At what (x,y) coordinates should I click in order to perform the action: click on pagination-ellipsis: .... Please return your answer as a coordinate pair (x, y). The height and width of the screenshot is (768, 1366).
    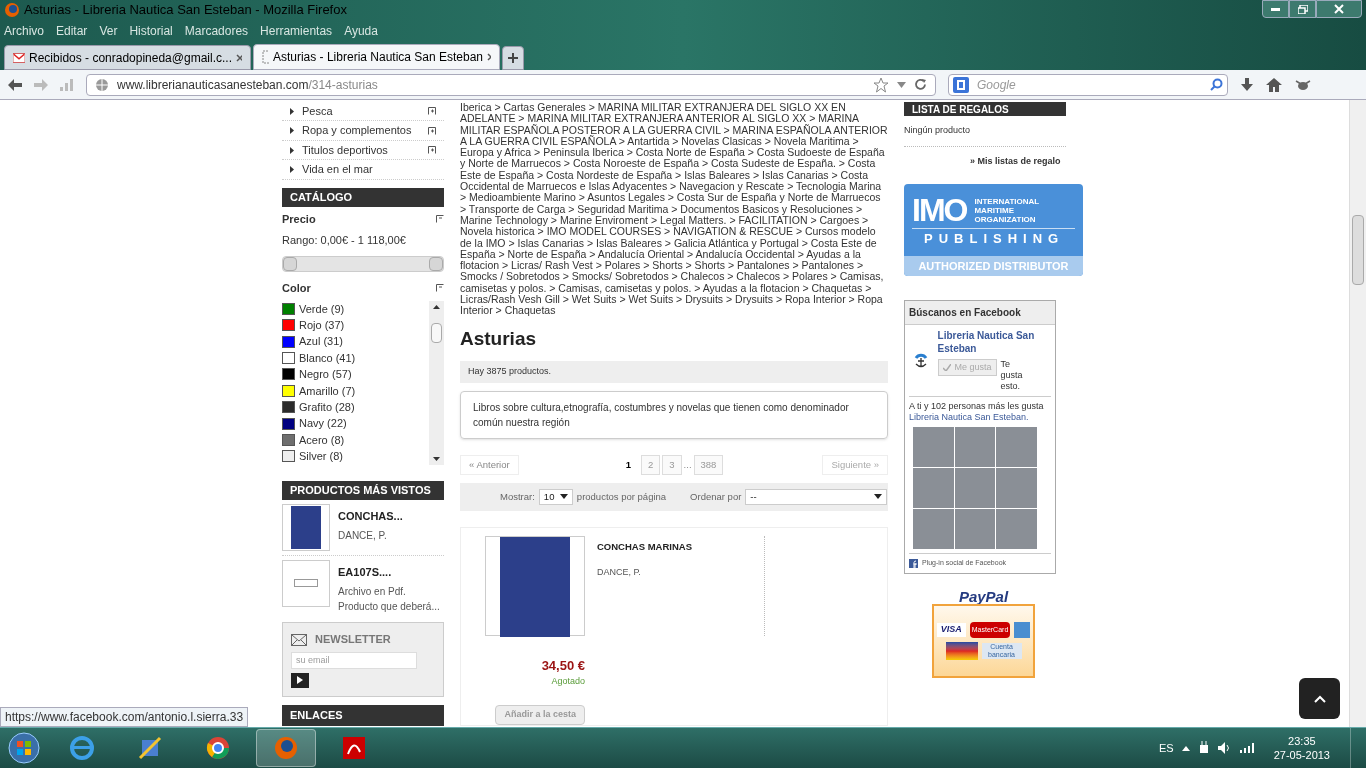
    Looking at the image, I should click on (687, 464).